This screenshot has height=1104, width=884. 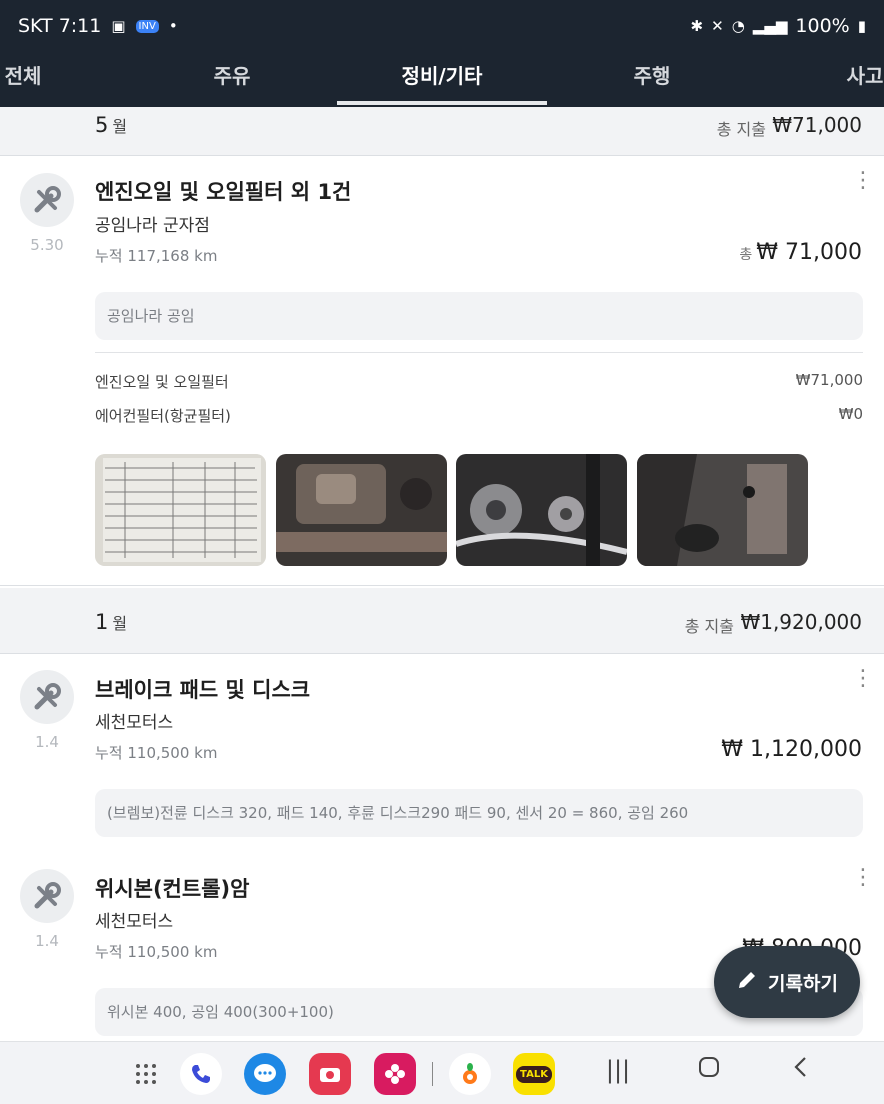 What do you see at coordinates (395, 1074) in the screenshot?
I see `gallery-icon` at bounding box center [395, 1074].